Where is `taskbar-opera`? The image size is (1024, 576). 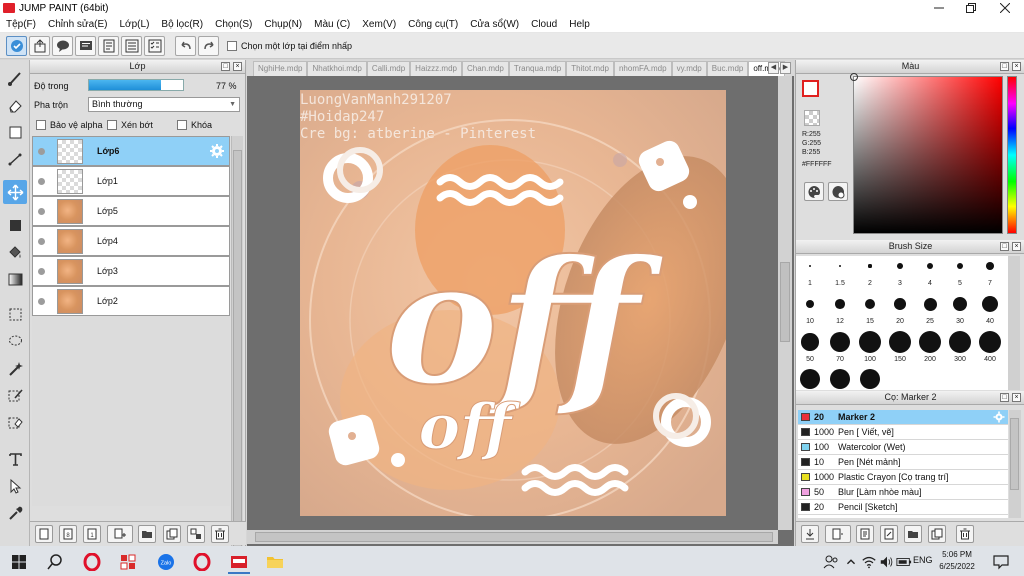
taskbar-opera is located at coordinates (92, 562).